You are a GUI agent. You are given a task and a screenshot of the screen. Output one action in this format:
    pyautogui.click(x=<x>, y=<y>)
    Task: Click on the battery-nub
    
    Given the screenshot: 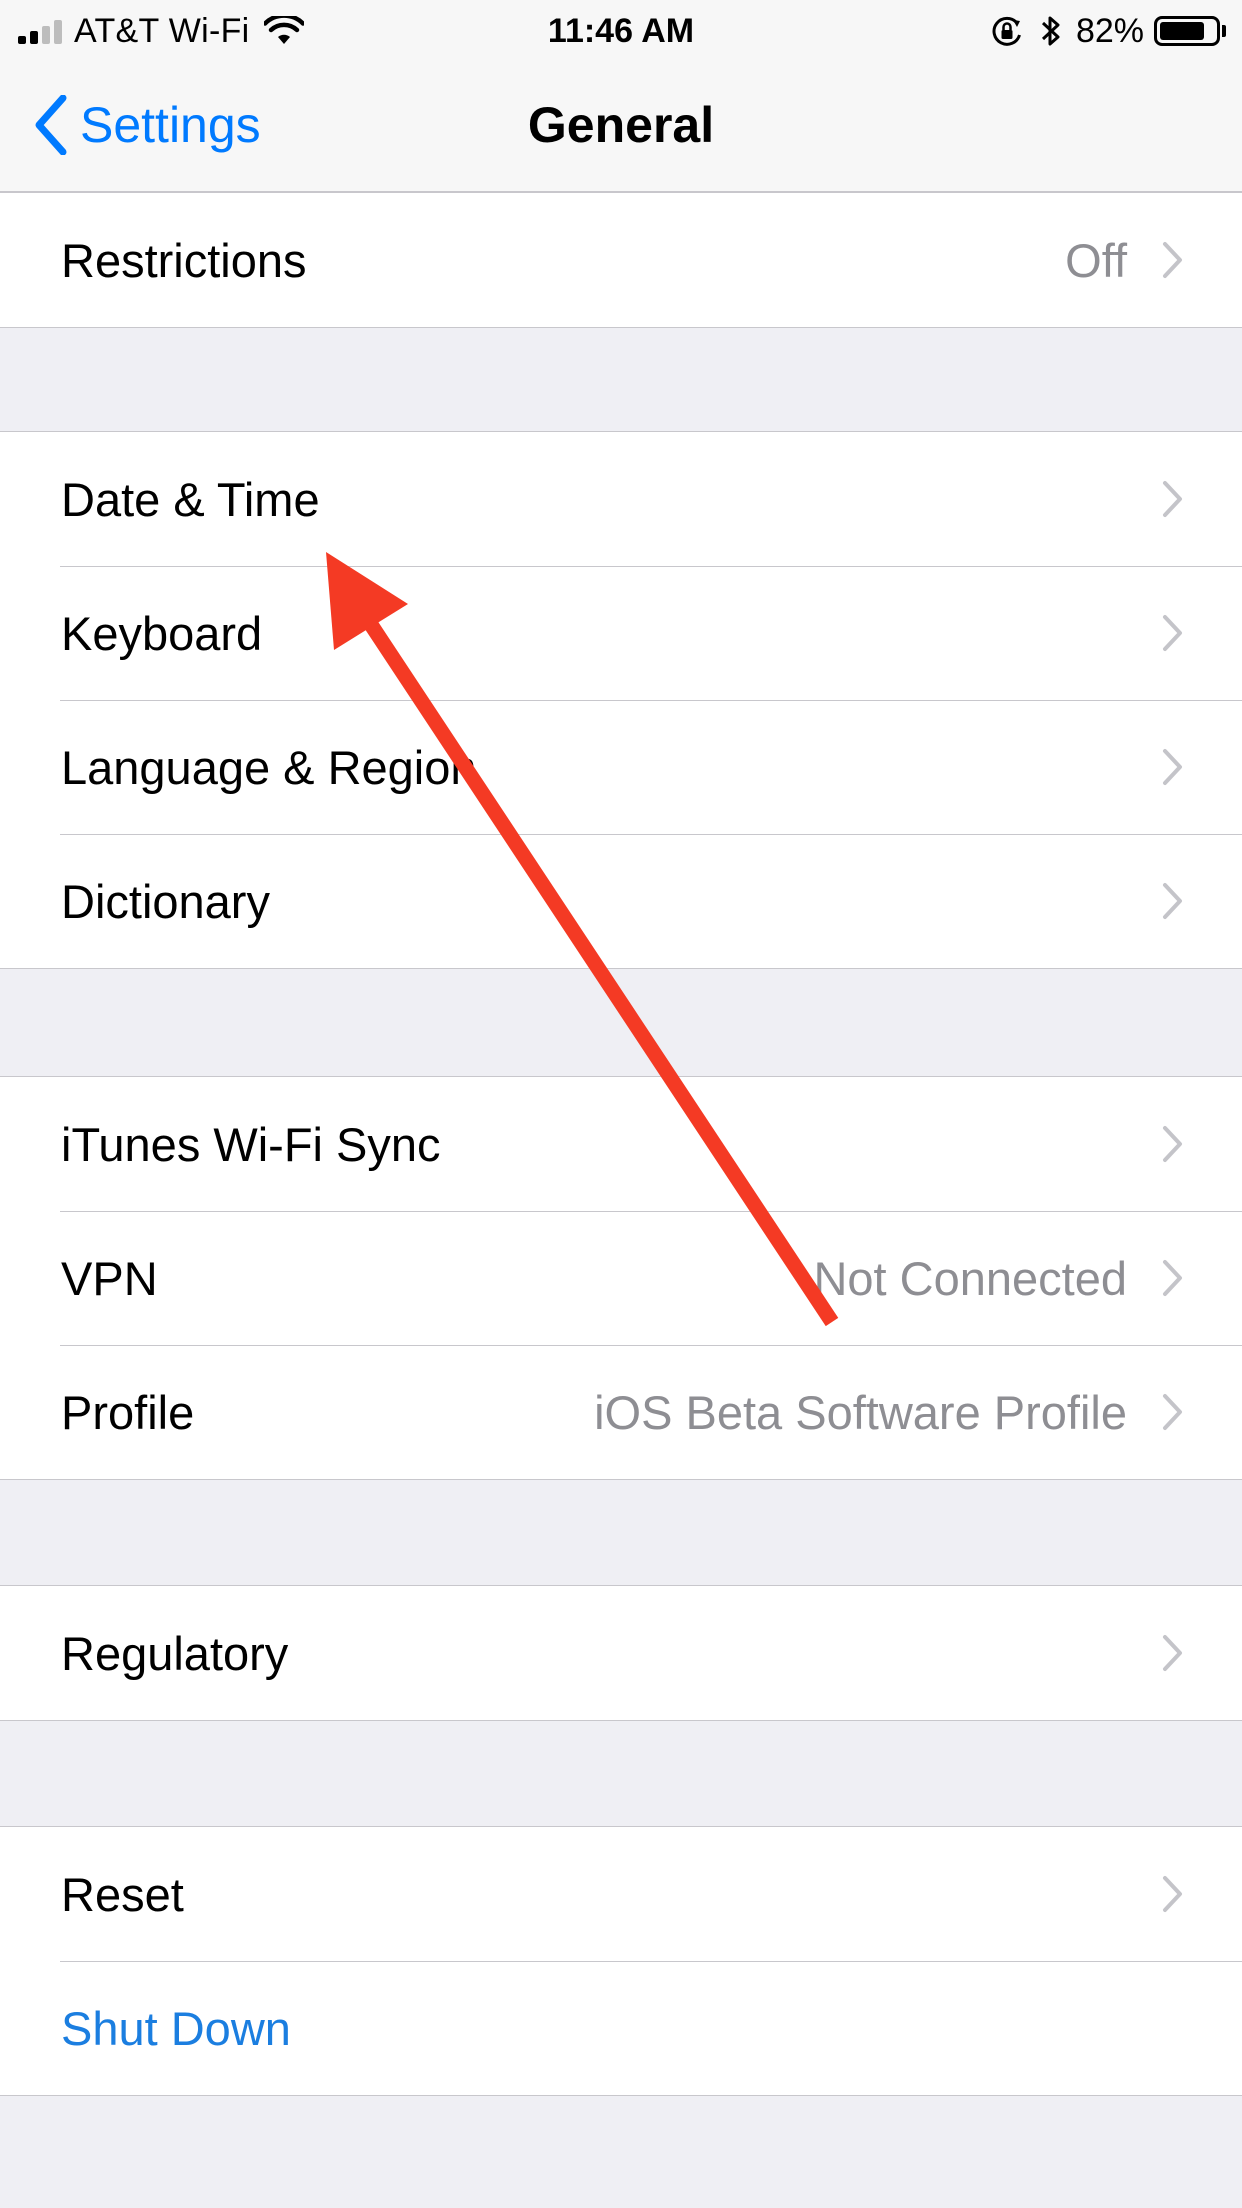 What is the action you would take?
    pyautogui.click(x=1224, y=31)
    